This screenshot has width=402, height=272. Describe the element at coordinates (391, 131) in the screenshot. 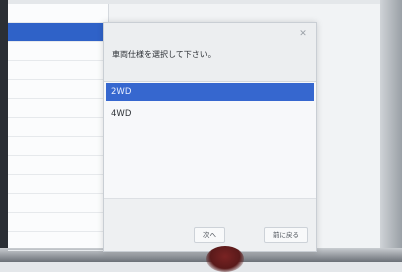

I see `screen-bezel-right` at that location.